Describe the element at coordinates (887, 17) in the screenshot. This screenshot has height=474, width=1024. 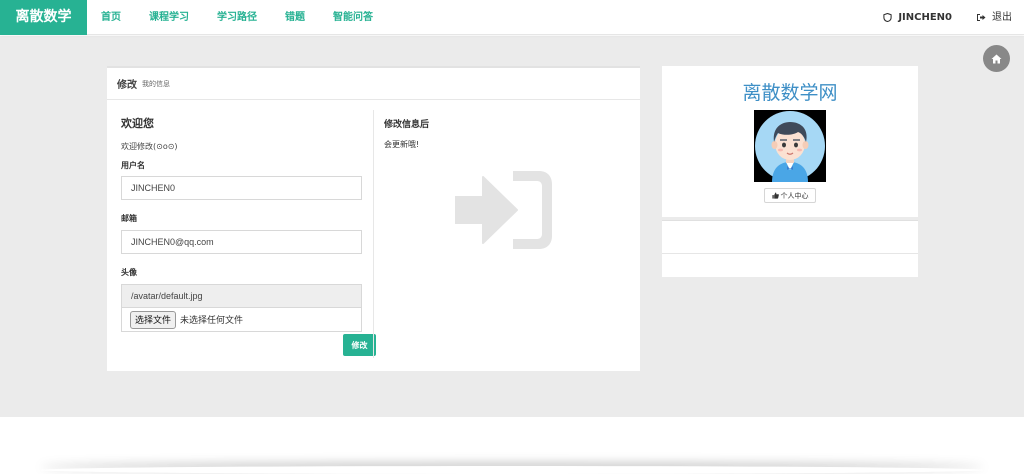
I see `shield-icon` at that location.